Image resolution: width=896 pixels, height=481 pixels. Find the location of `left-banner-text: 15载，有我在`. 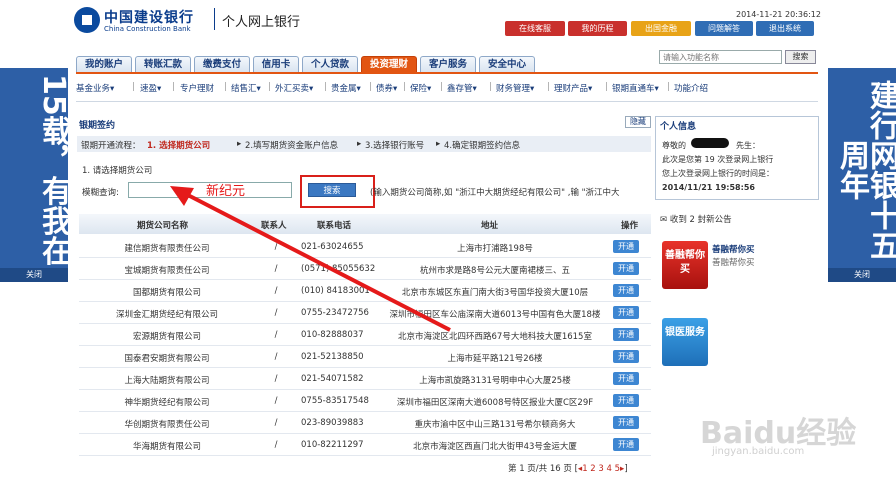

left-banner-text: 15载，有我在 is located at coordinates (53, 170).